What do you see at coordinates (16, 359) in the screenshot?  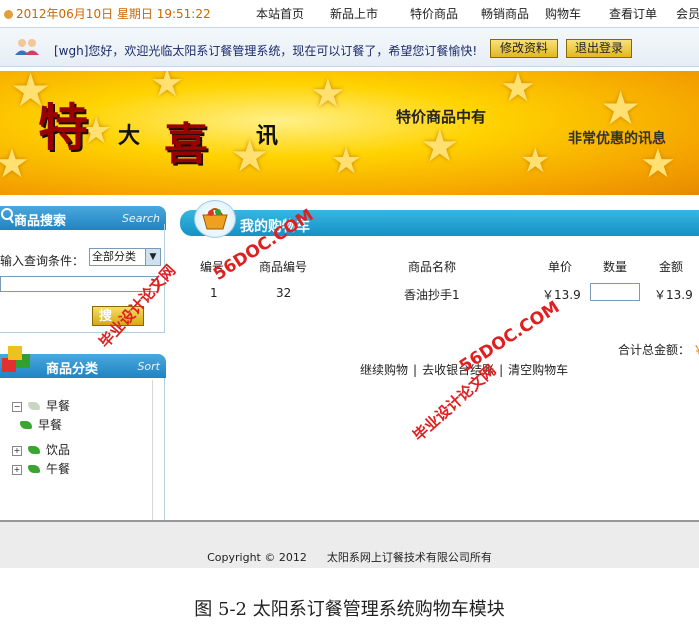 I see `blocks-icon` at bounding box center [16, 359].